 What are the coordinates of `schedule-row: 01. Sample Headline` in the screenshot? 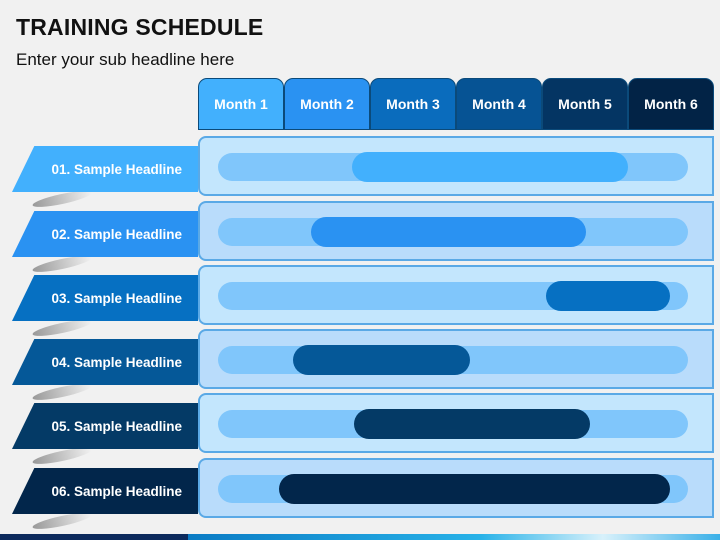 It's located at (360, 173).